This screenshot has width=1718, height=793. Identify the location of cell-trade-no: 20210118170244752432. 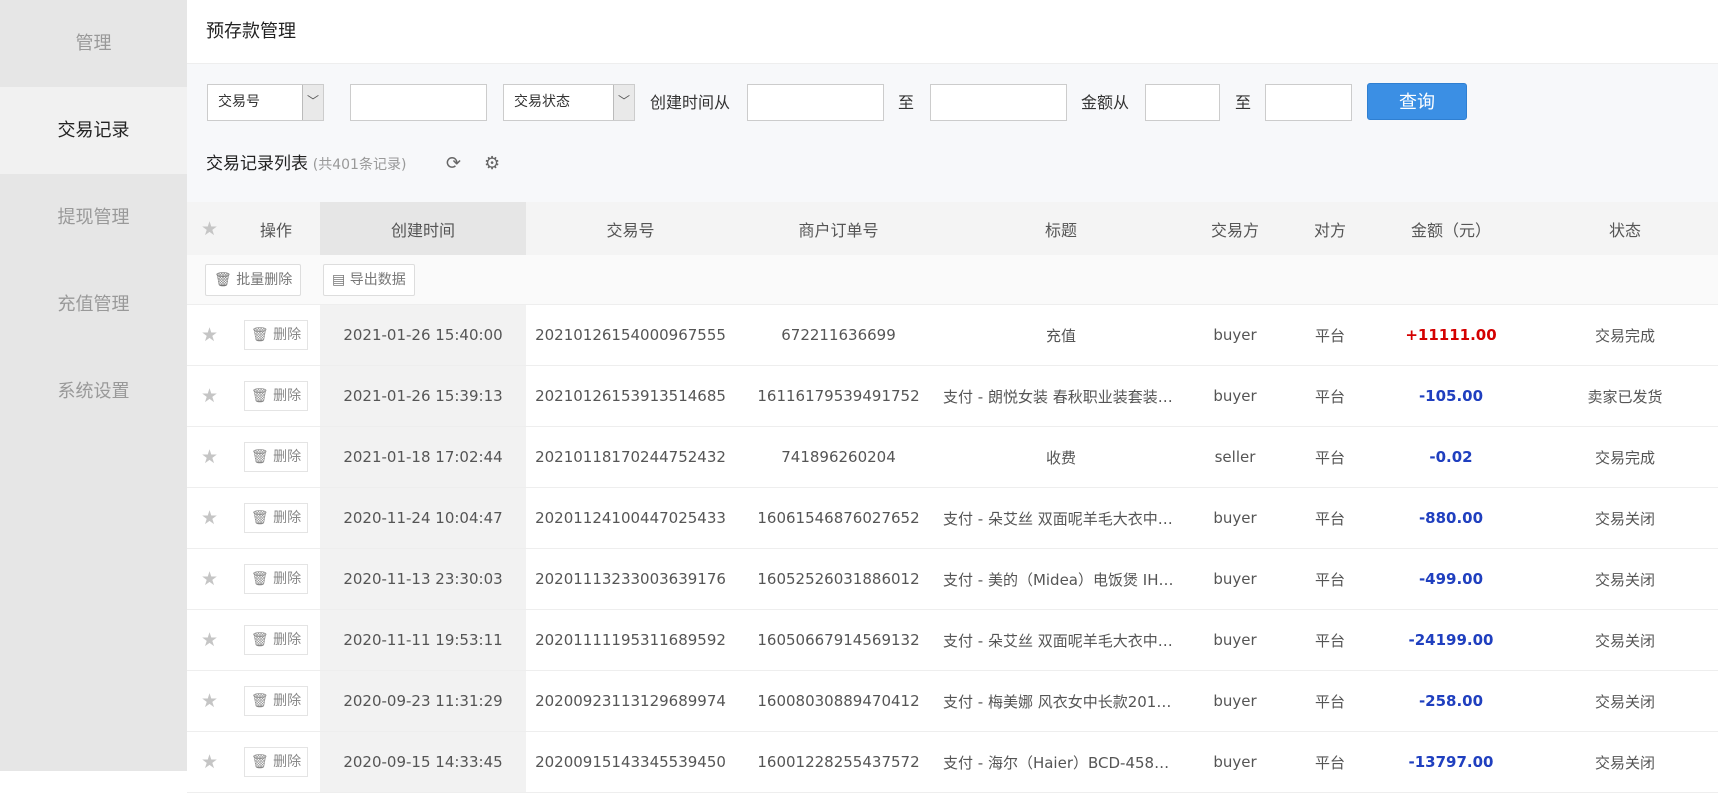
(630, 457).